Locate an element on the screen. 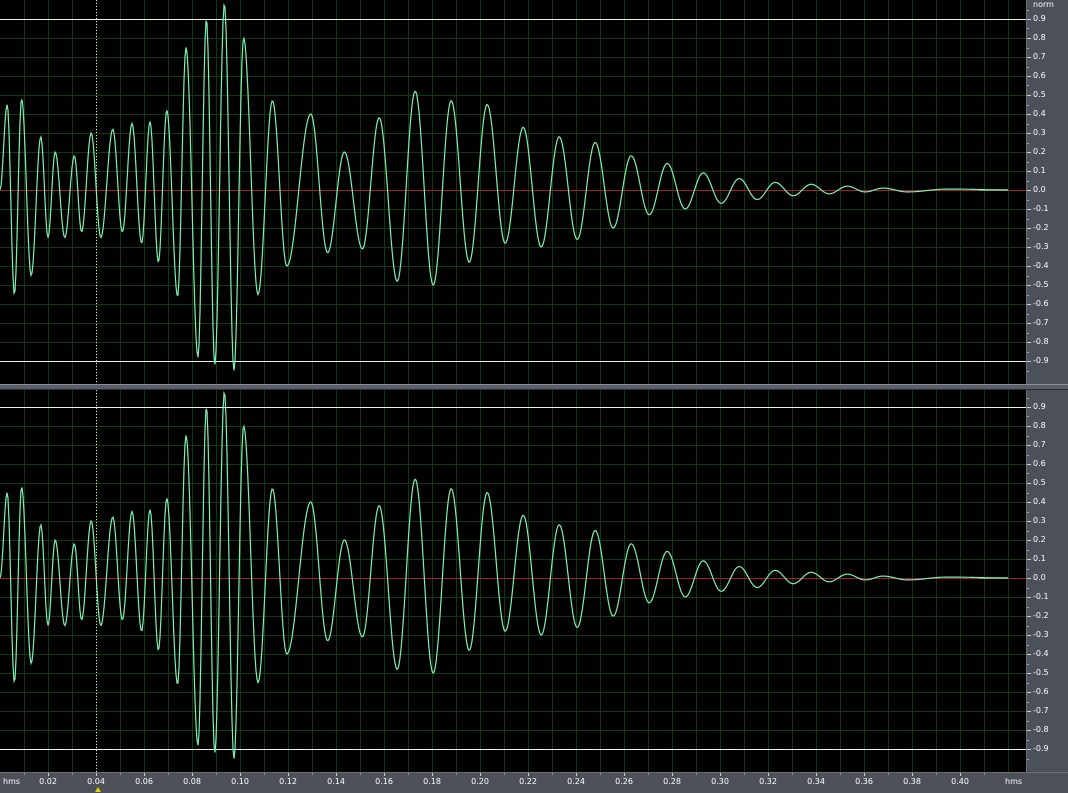 Image resolution: width=1068 pixels, height=793 pixels. amplitude-label: 0.9 is located at coordinates (1039, 18).